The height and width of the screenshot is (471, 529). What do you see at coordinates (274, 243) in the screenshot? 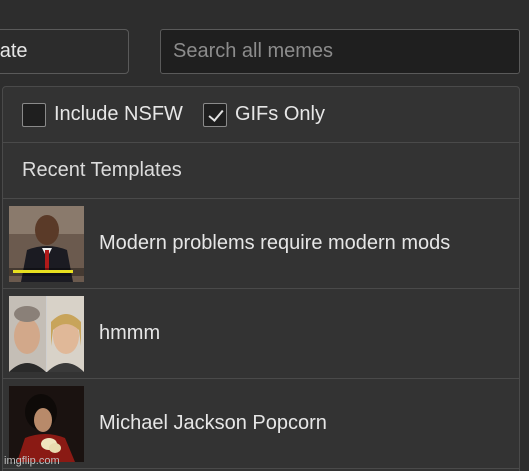
I see `template-name: Modern problems require modern mods` at bounding box center [274, 243].